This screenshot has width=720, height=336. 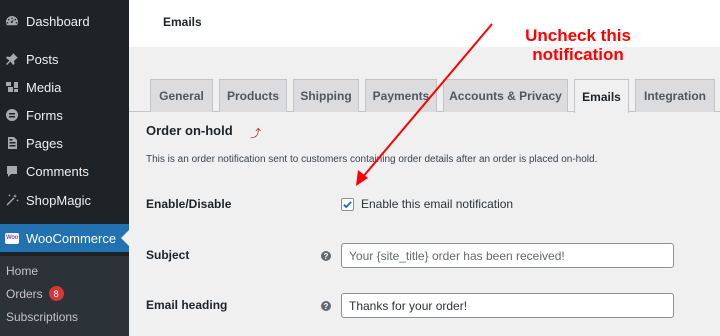 What do you see at coordinates (401, 95) in the screenshot?
I see `tab-payments: Payments` at bounding box center [401, 95].